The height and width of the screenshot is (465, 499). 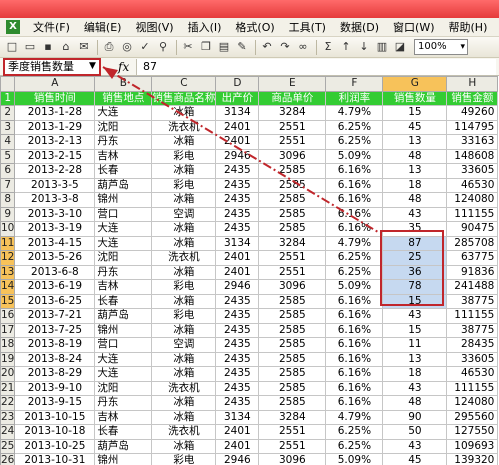 What do you see at coordinates (237, 98) in the screenshot?
I see `cell: 出产价` at bounding box center [237, 98].